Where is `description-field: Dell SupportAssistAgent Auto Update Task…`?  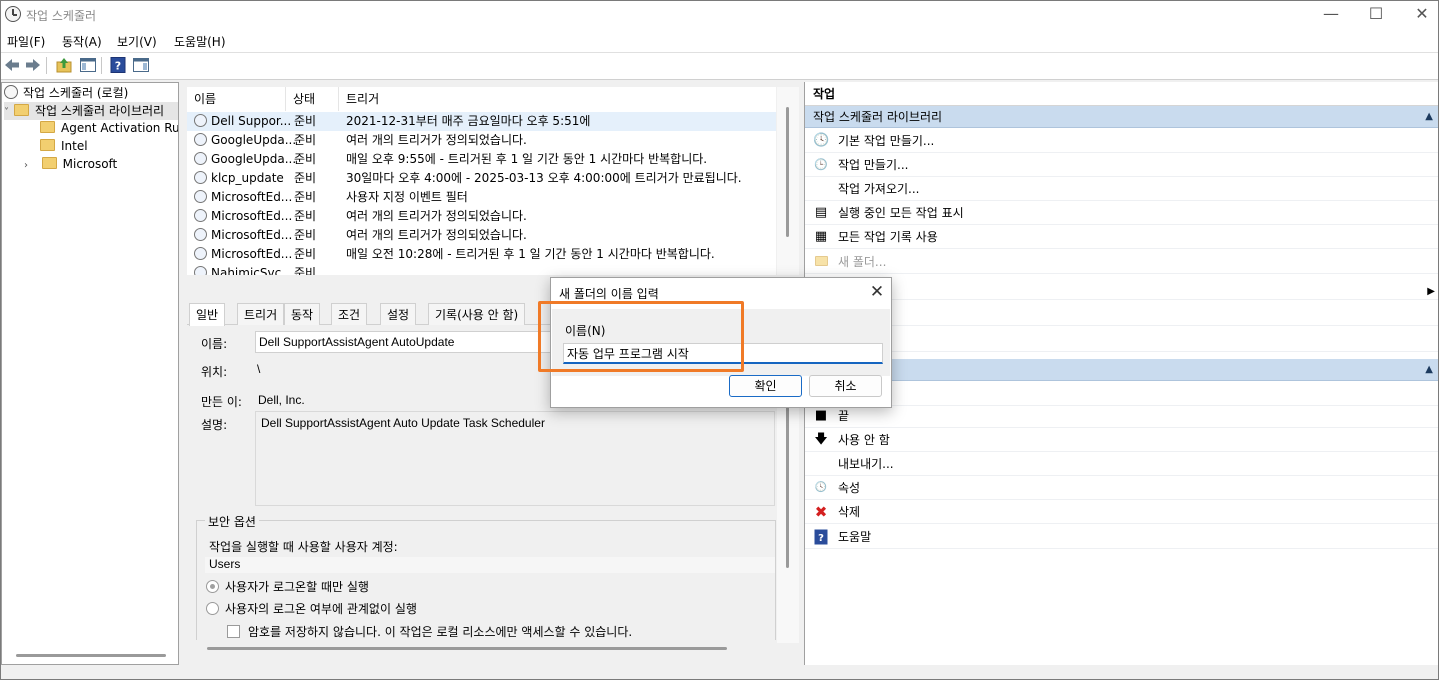
description-field: Dell SupportAssistAgent Auto Update Task… is located at coordinates (515, 458).